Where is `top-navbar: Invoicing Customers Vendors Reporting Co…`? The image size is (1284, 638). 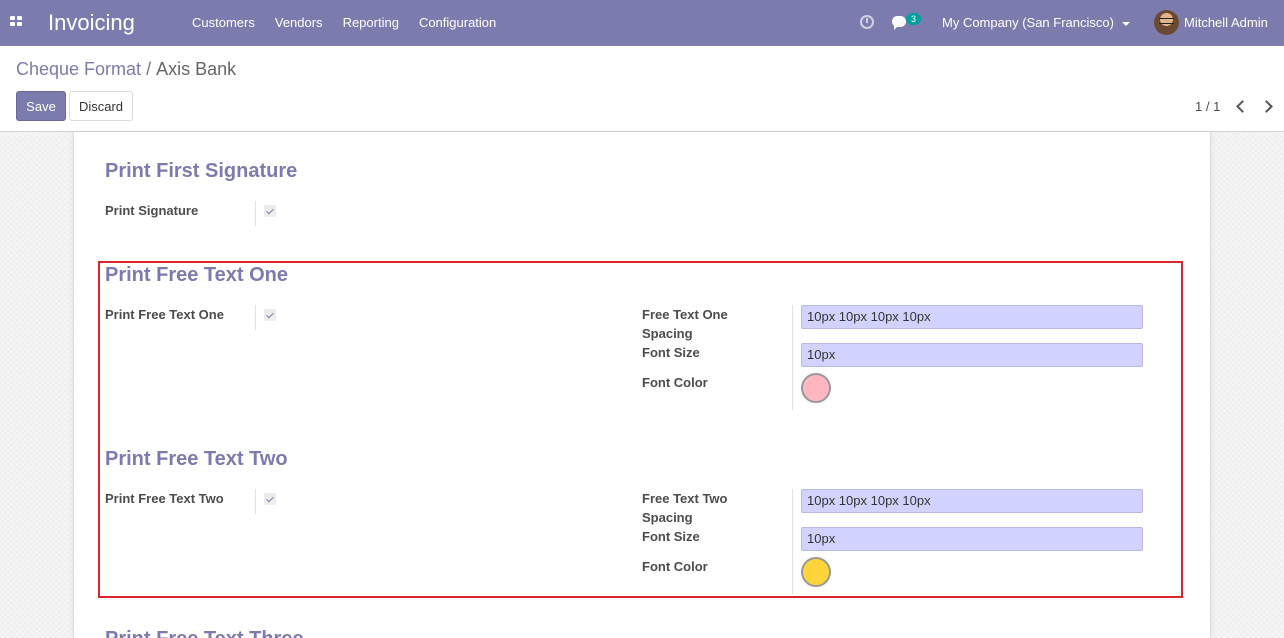
top-navbar: Invoicing Customers Vendors Reporting Co… is located at coordinates (642, 23).